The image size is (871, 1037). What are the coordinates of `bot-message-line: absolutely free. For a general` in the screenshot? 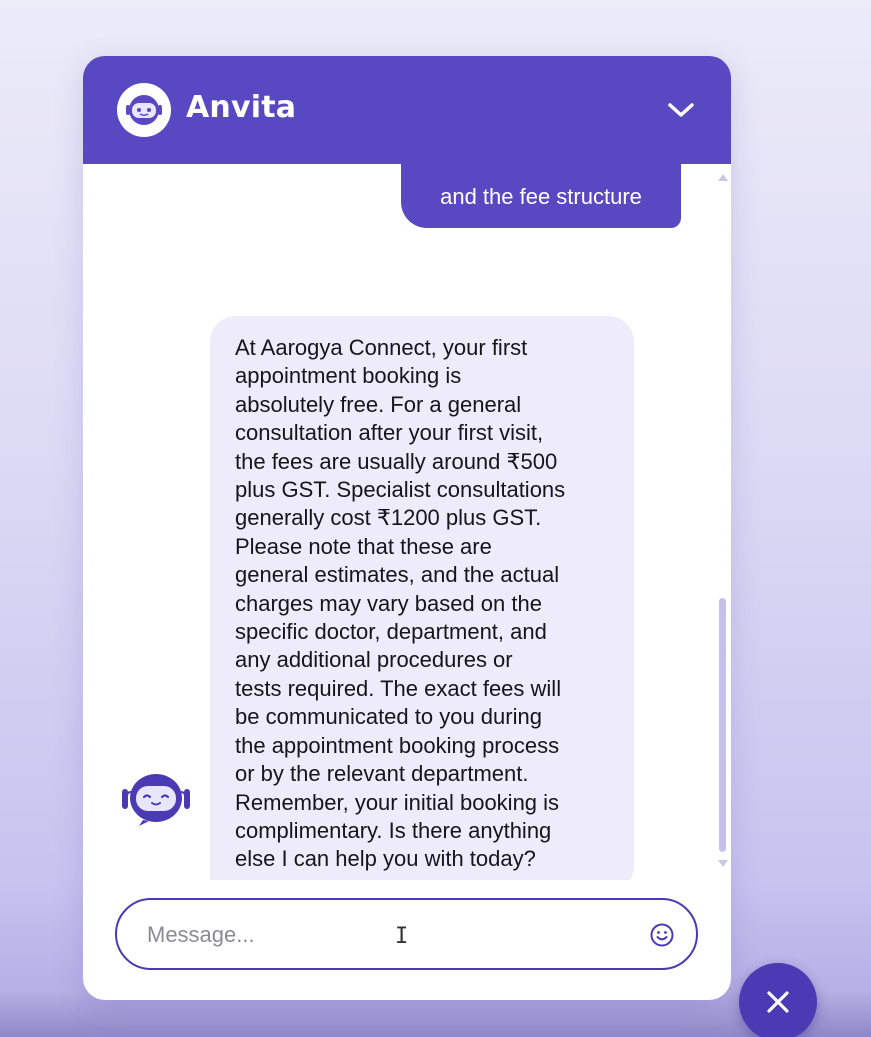 It's located at (378, 404).